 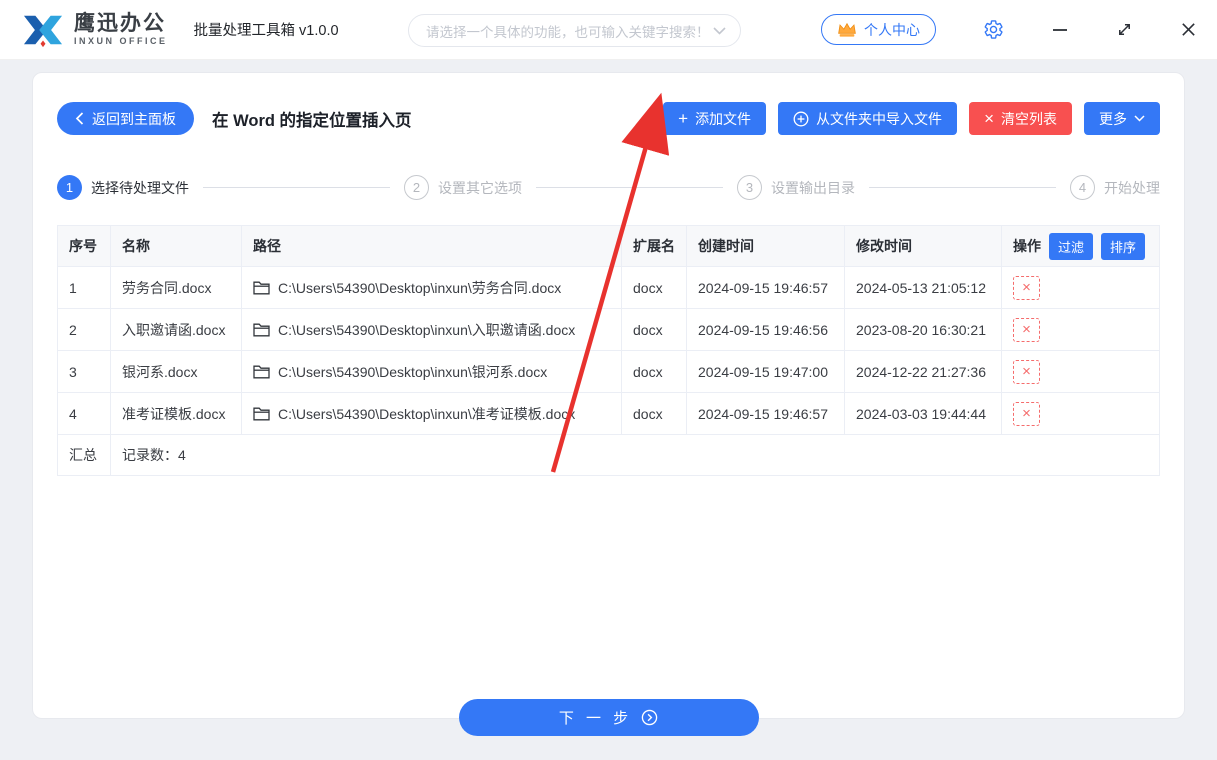 What do you see at coordinates (420, 287) in the screenshot?
I see `row-path-text: C:\Users\54390\Desktop\inxun\劳务合同.docx` at bounding box center [420, 287].